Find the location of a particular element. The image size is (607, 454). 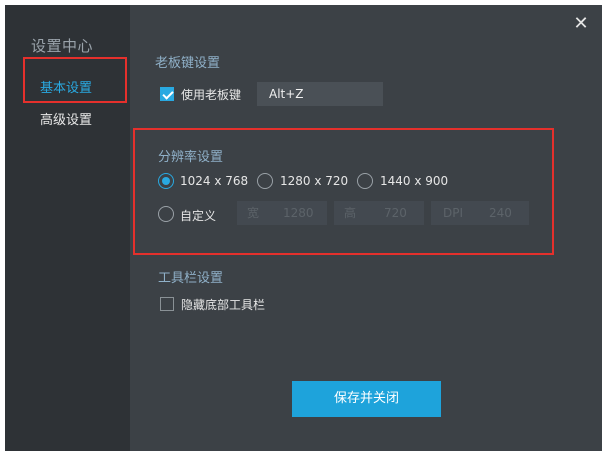

hide-toolbar-checkbox is located at coordinates (167, 304).